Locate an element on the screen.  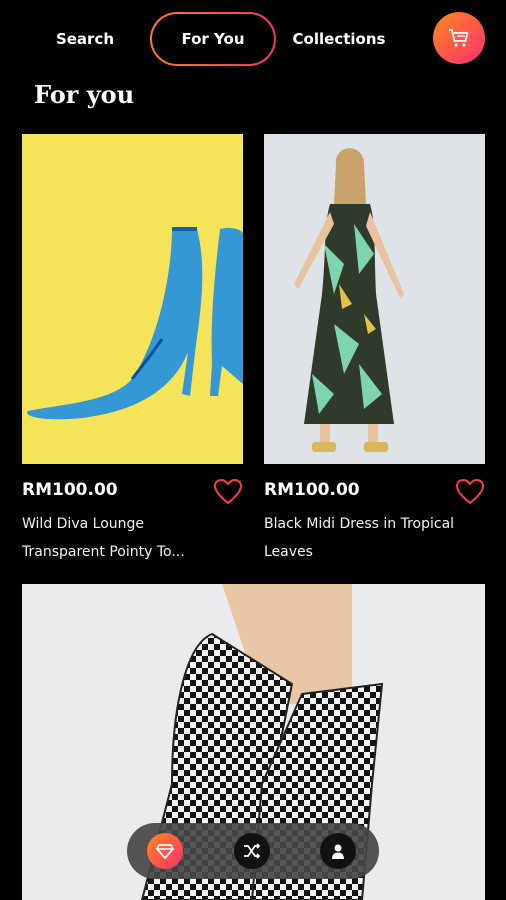
user-icon is located at coordinates (338, 851).